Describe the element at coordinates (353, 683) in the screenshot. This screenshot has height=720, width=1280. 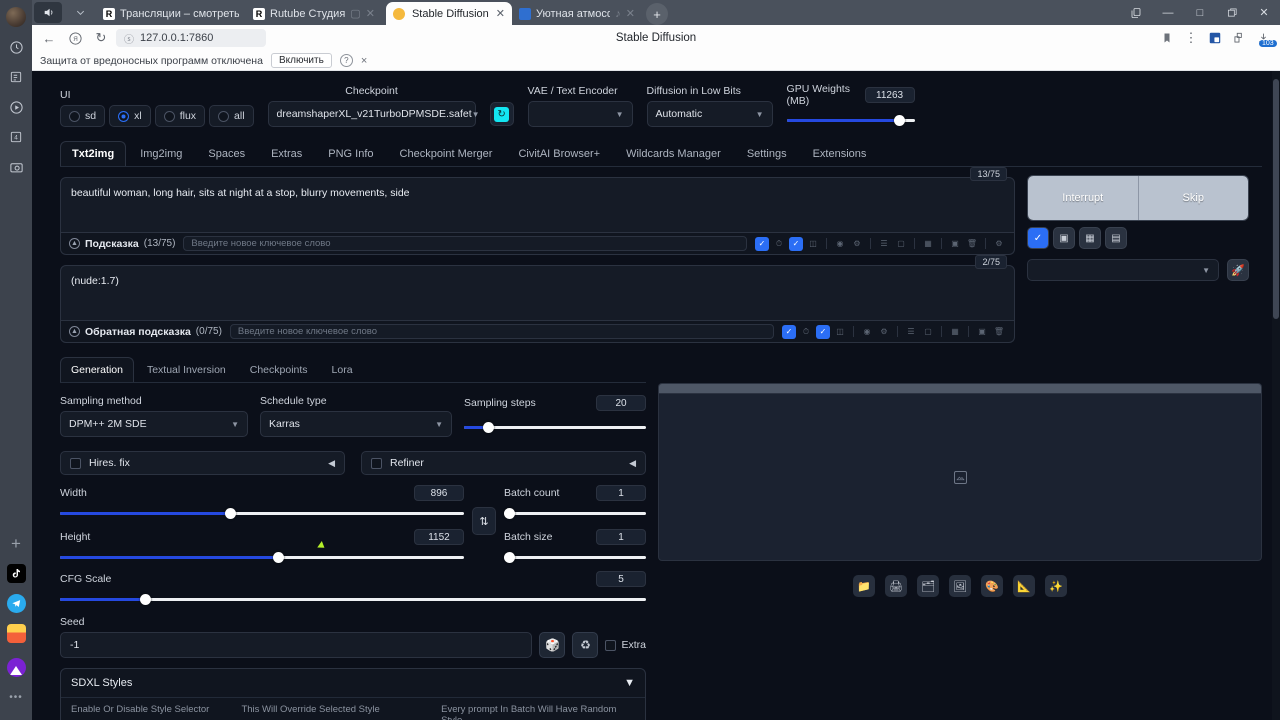
I see `sdxl-styles-header: SDXL Styles ▼` at that location.